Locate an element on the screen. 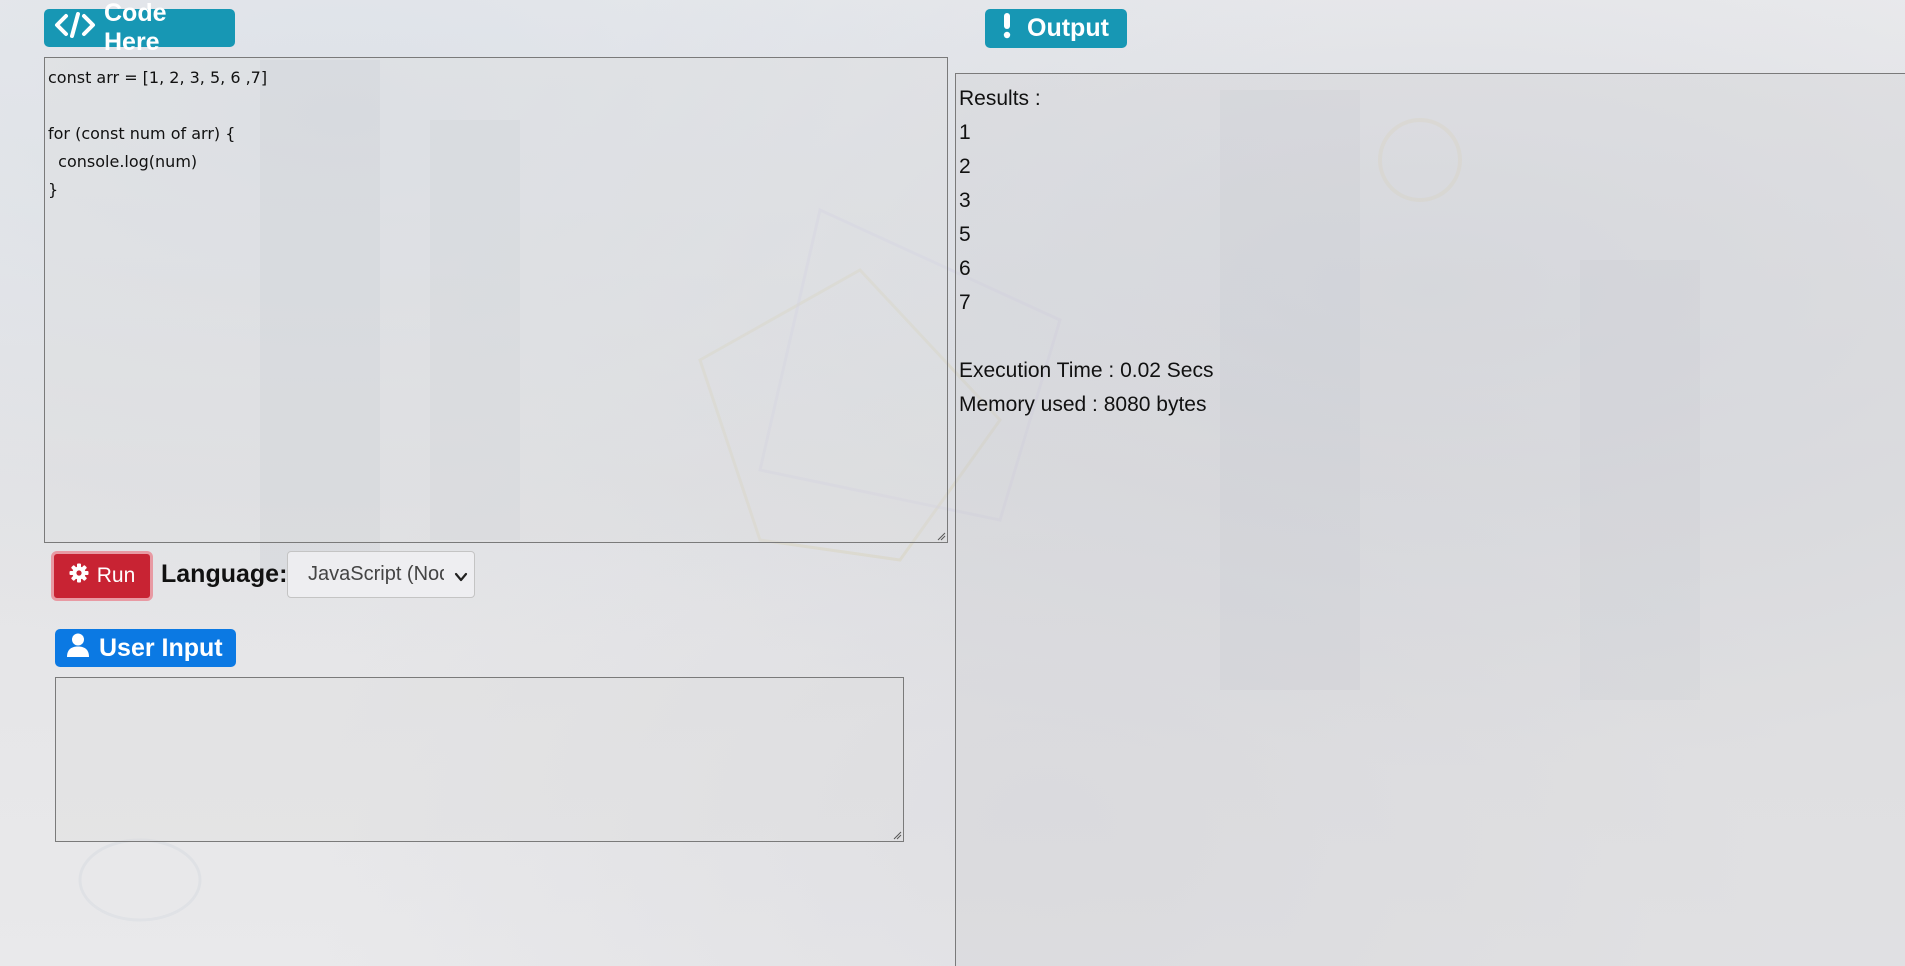  output-spacer is located at coordinates (1430, 337).